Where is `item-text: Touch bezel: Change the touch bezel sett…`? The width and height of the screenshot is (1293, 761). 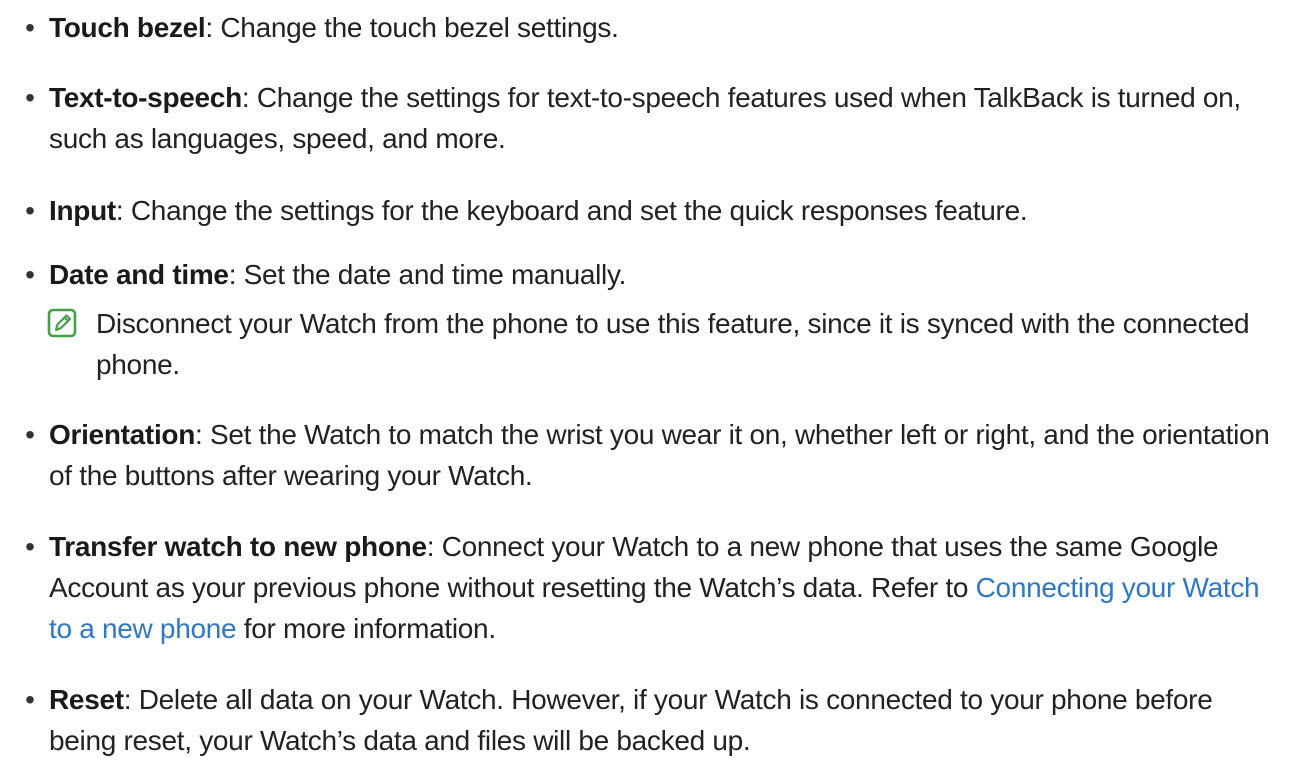
item-text: Touch bezel: Change the touch bezel sett… is located at coordinates (666, 27).